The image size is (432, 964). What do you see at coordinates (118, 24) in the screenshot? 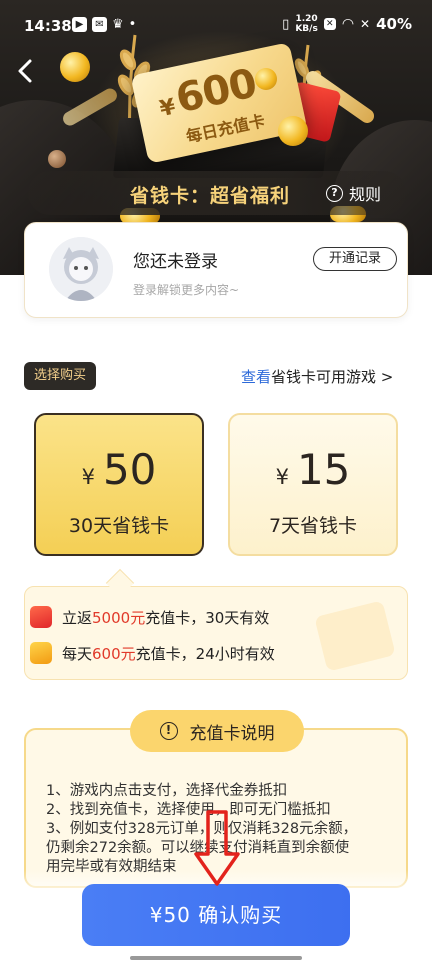
I see `crown-notification-icon: ♛` at bounding box center [118, 24].